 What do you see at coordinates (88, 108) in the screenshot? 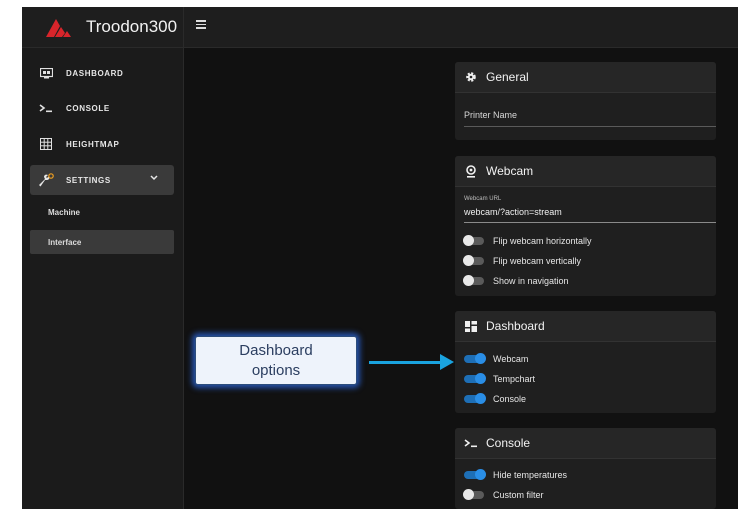
I see `sidebar-item-label: CONSOLE` at bounding box center [88, 108].